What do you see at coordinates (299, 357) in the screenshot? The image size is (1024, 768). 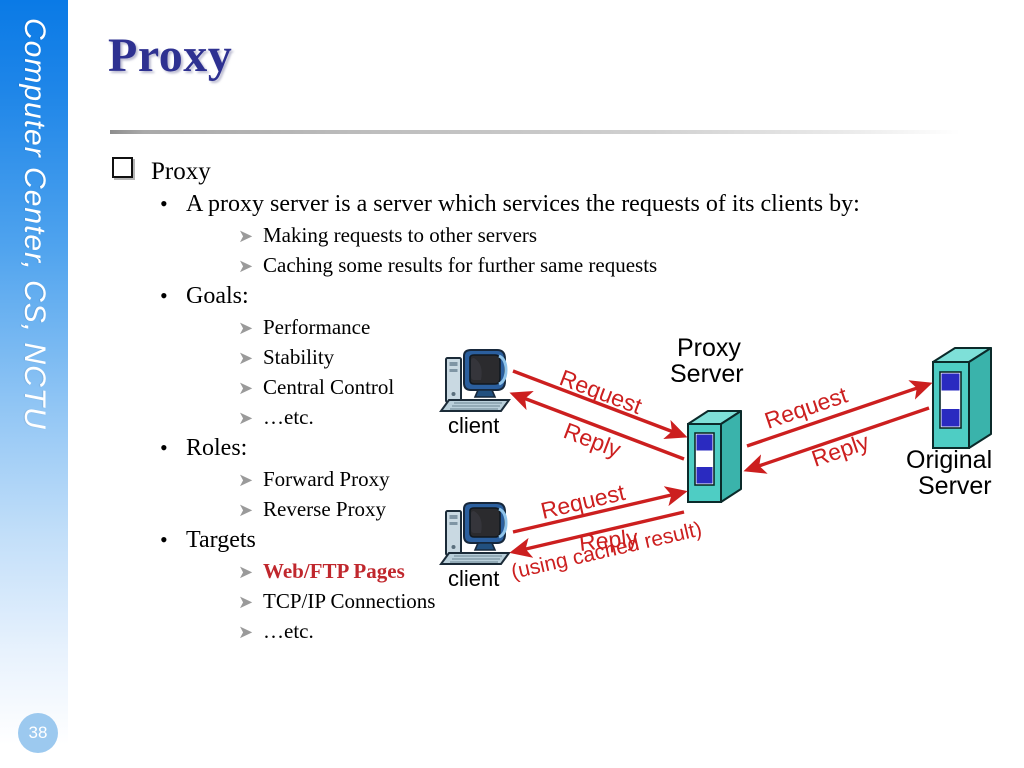 I see `list-item-label: Stability` at bounding box center [299, 357].